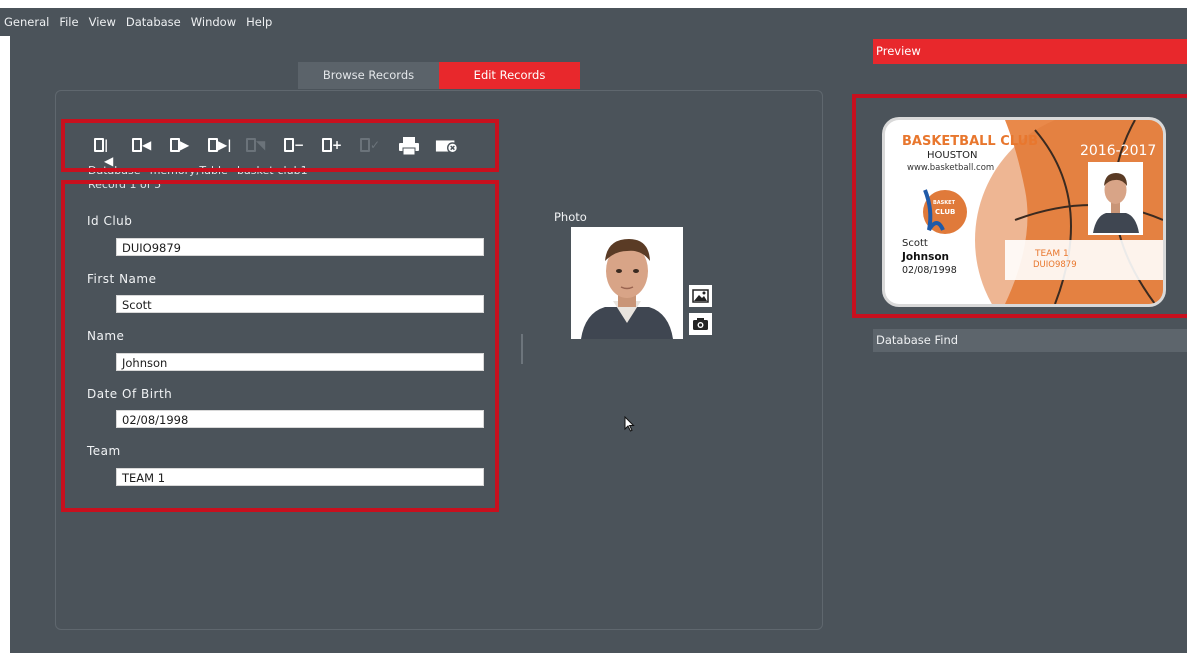 This screenshot has height=653, width=1187. I want to click on cancel-icon, so click(447, 146).